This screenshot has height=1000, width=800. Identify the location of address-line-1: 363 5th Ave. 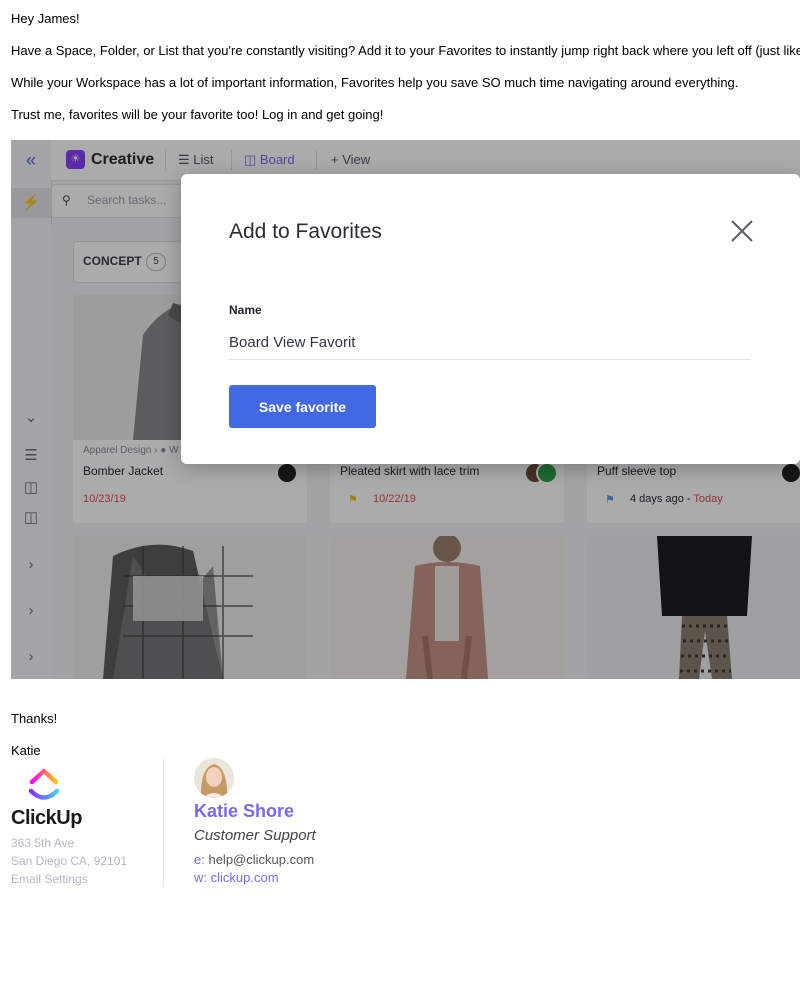
(43, 843).